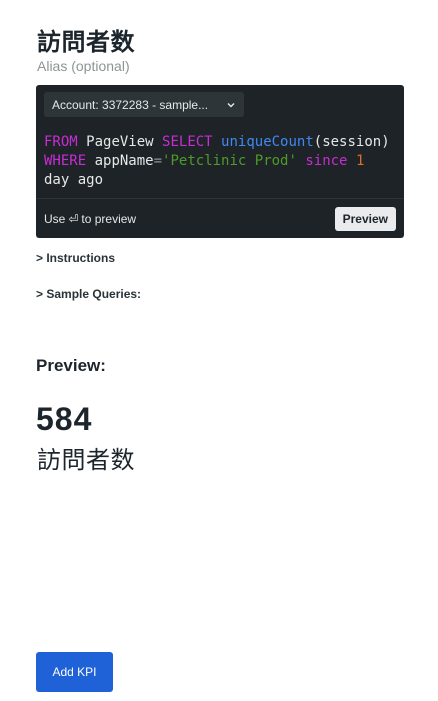 This screenshot has width=438, height=701. Describe the element at coordinates (109, 218) in the screenshot. I see `hint-suffix: to preview` at that location.